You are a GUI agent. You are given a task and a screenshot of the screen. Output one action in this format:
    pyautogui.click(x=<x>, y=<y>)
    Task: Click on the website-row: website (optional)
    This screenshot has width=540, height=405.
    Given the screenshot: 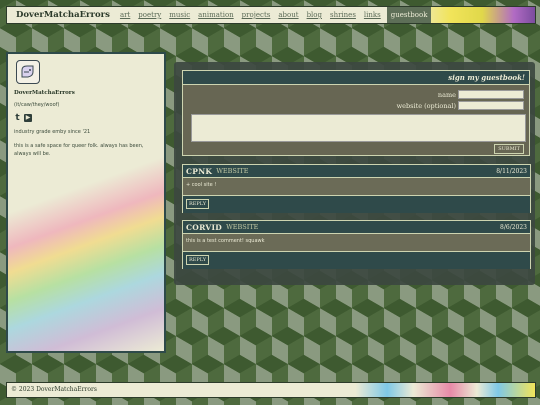 What is the action you would take?
    pyautogui.click(x=460, y=105)
    